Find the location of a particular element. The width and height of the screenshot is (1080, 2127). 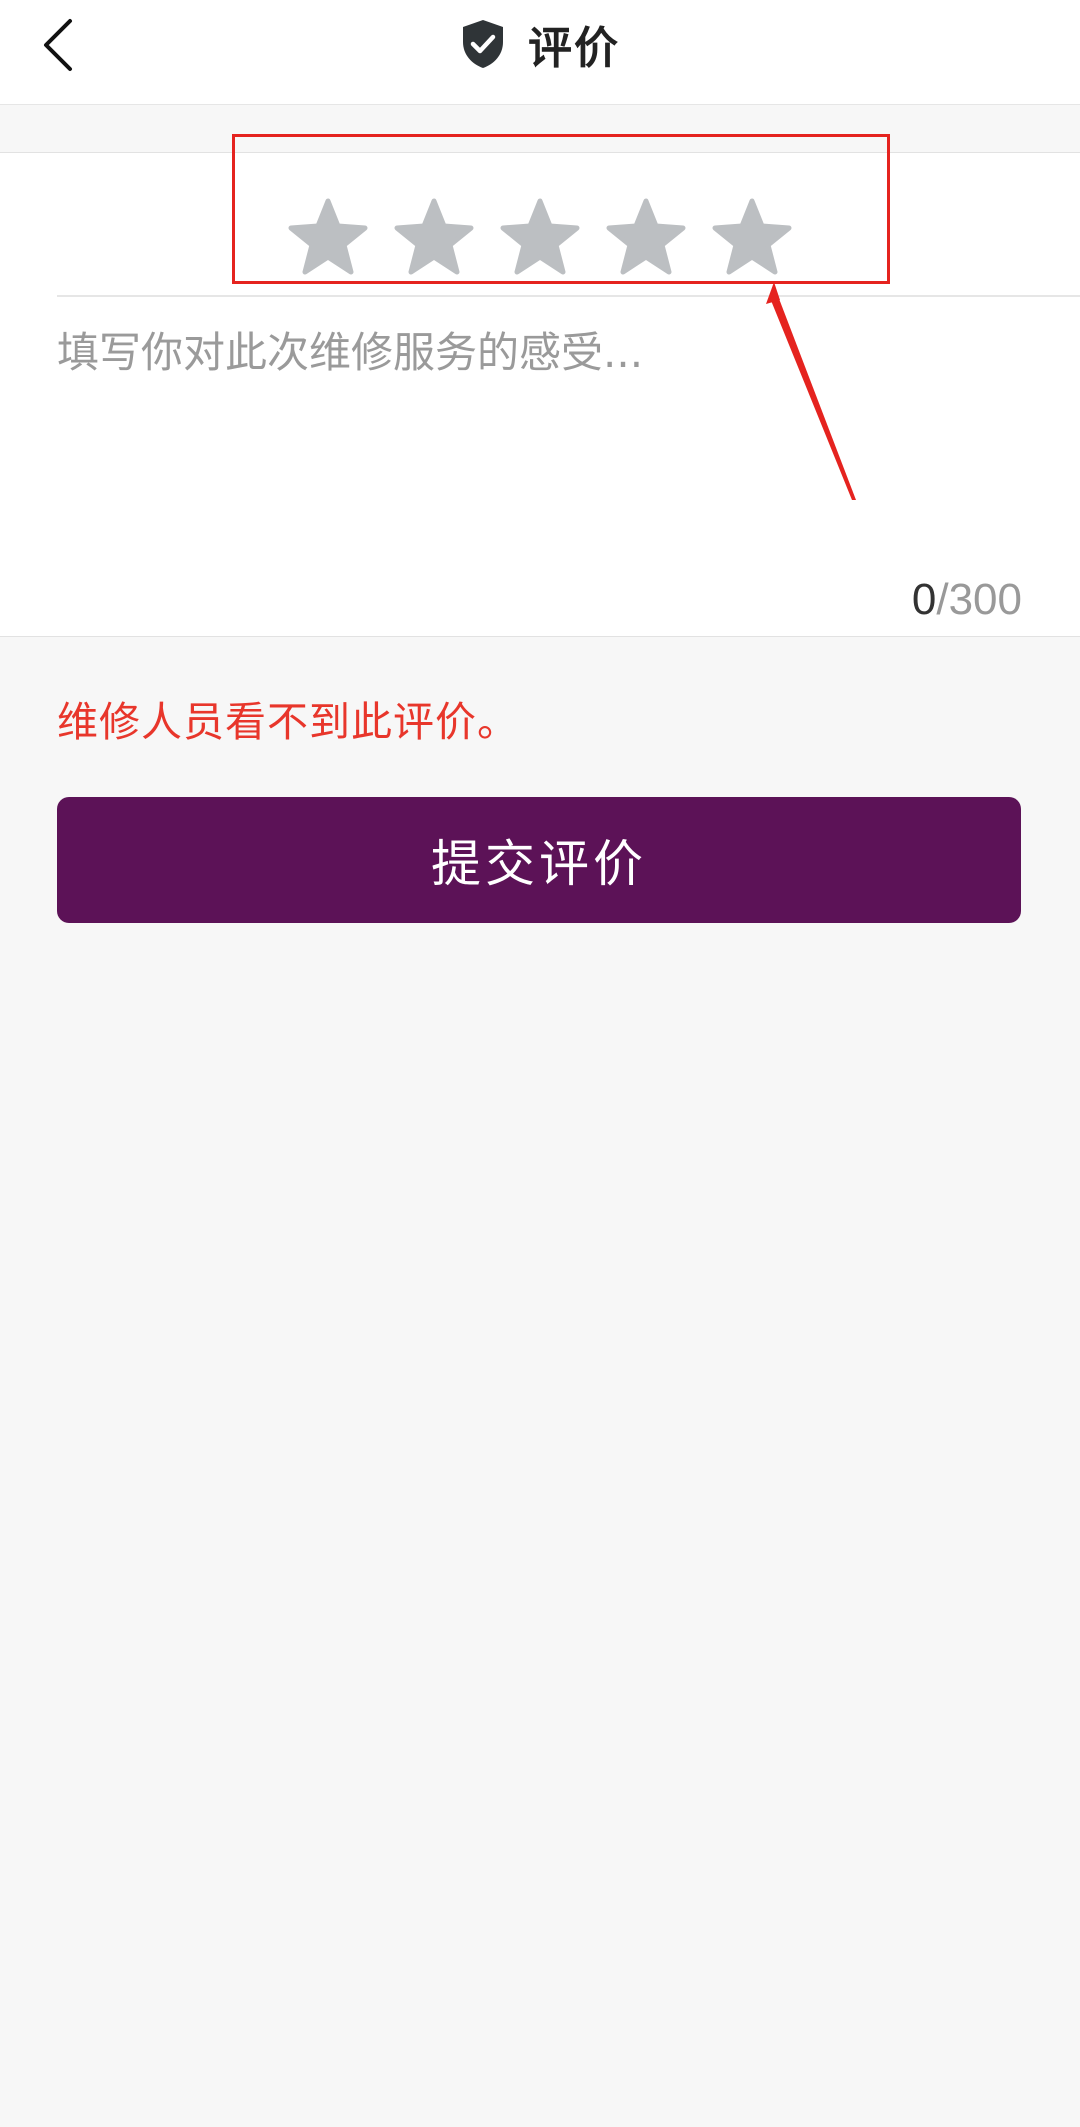

page-title: 评价 is located at coordinates (574, 48).